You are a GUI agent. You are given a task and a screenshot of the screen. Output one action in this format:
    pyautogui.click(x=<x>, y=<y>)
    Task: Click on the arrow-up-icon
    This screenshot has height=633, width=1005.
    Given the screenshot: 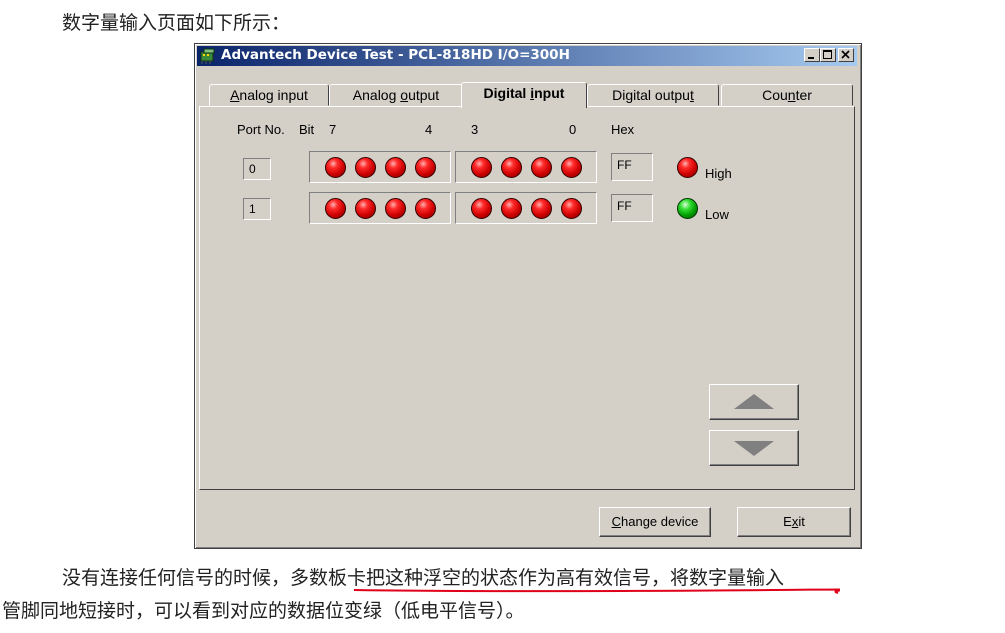 What is the action you would take?
    pyautogui.click(x=754, y=401)
    